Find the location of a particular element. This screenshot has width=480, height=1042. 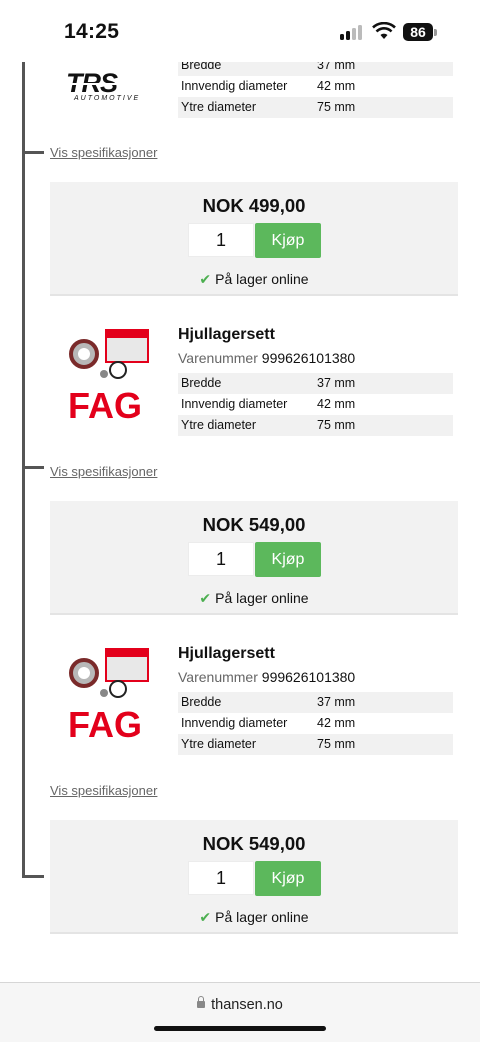

battery-tip is located at coordinates (435, 32).